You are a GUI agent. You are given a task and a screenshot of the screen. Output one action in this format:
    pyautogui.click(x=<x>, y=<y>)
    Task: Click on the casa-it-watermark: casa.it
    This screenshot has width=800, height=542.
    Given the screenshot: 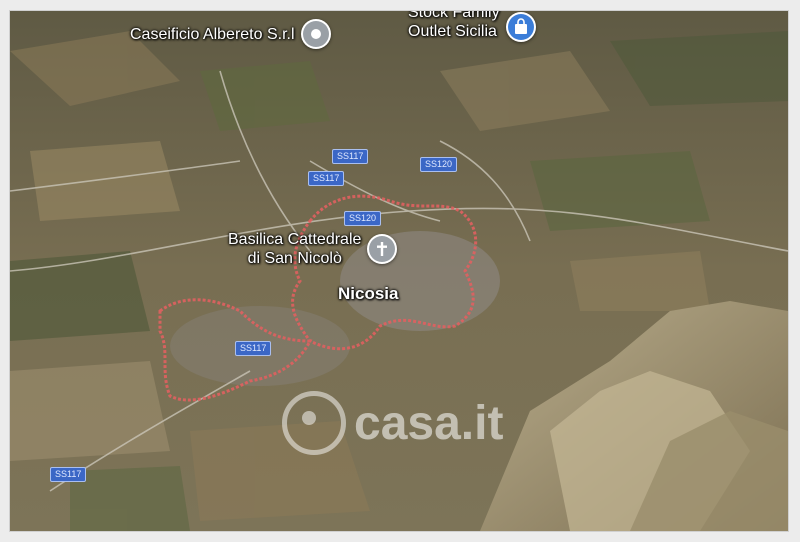 What is the action you would take?
    pyautogui.click(x=392, y=423)
    